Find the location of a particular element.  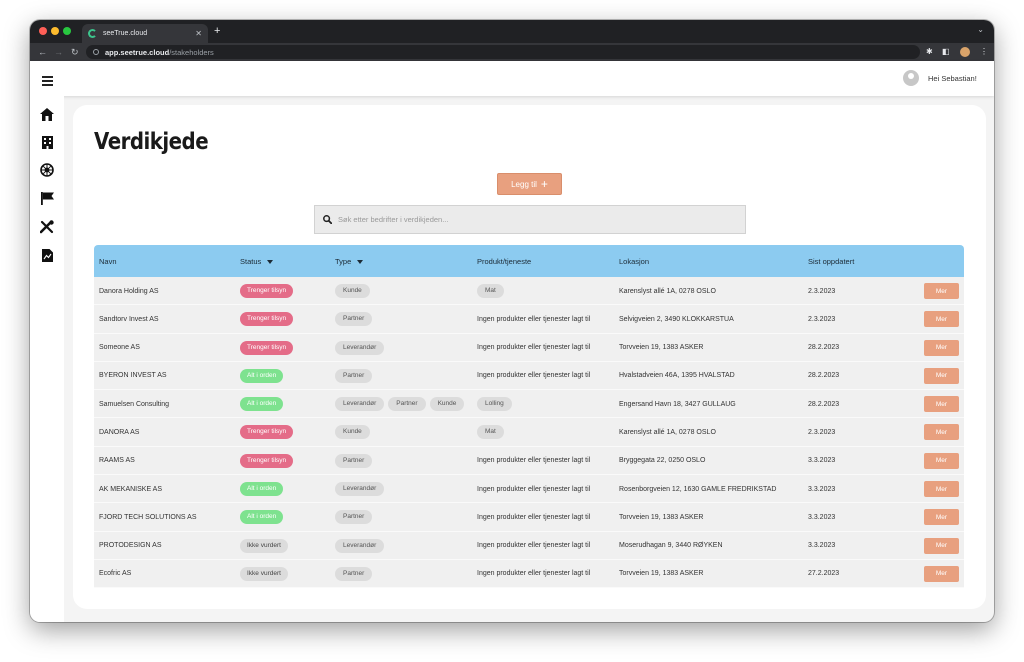

type-cell: Leverandør is located at coordinates (361, 348).